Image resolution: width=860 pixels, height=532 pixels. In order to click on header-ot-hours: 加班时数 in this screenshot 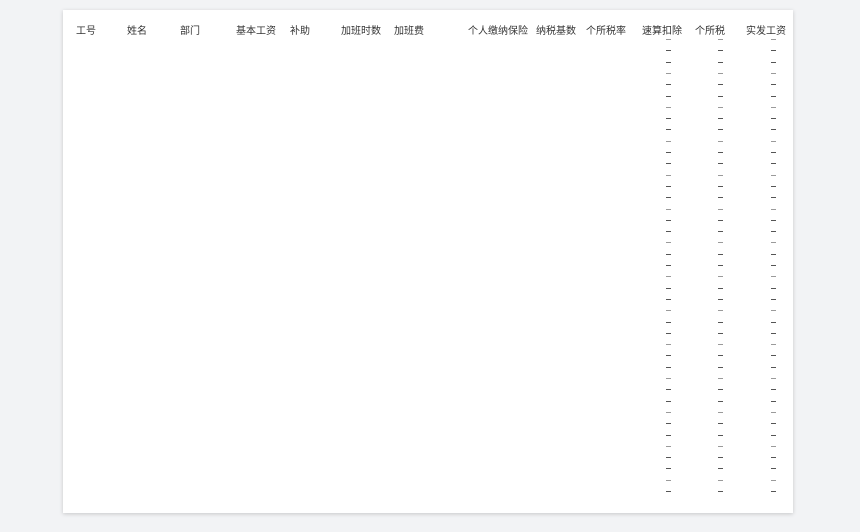, I will do `click(361, 31)`.